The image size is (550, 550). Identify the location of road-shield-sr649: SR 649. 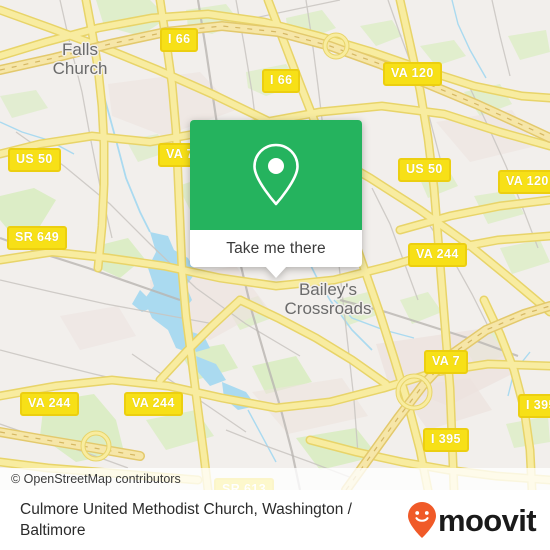
(37, 238).